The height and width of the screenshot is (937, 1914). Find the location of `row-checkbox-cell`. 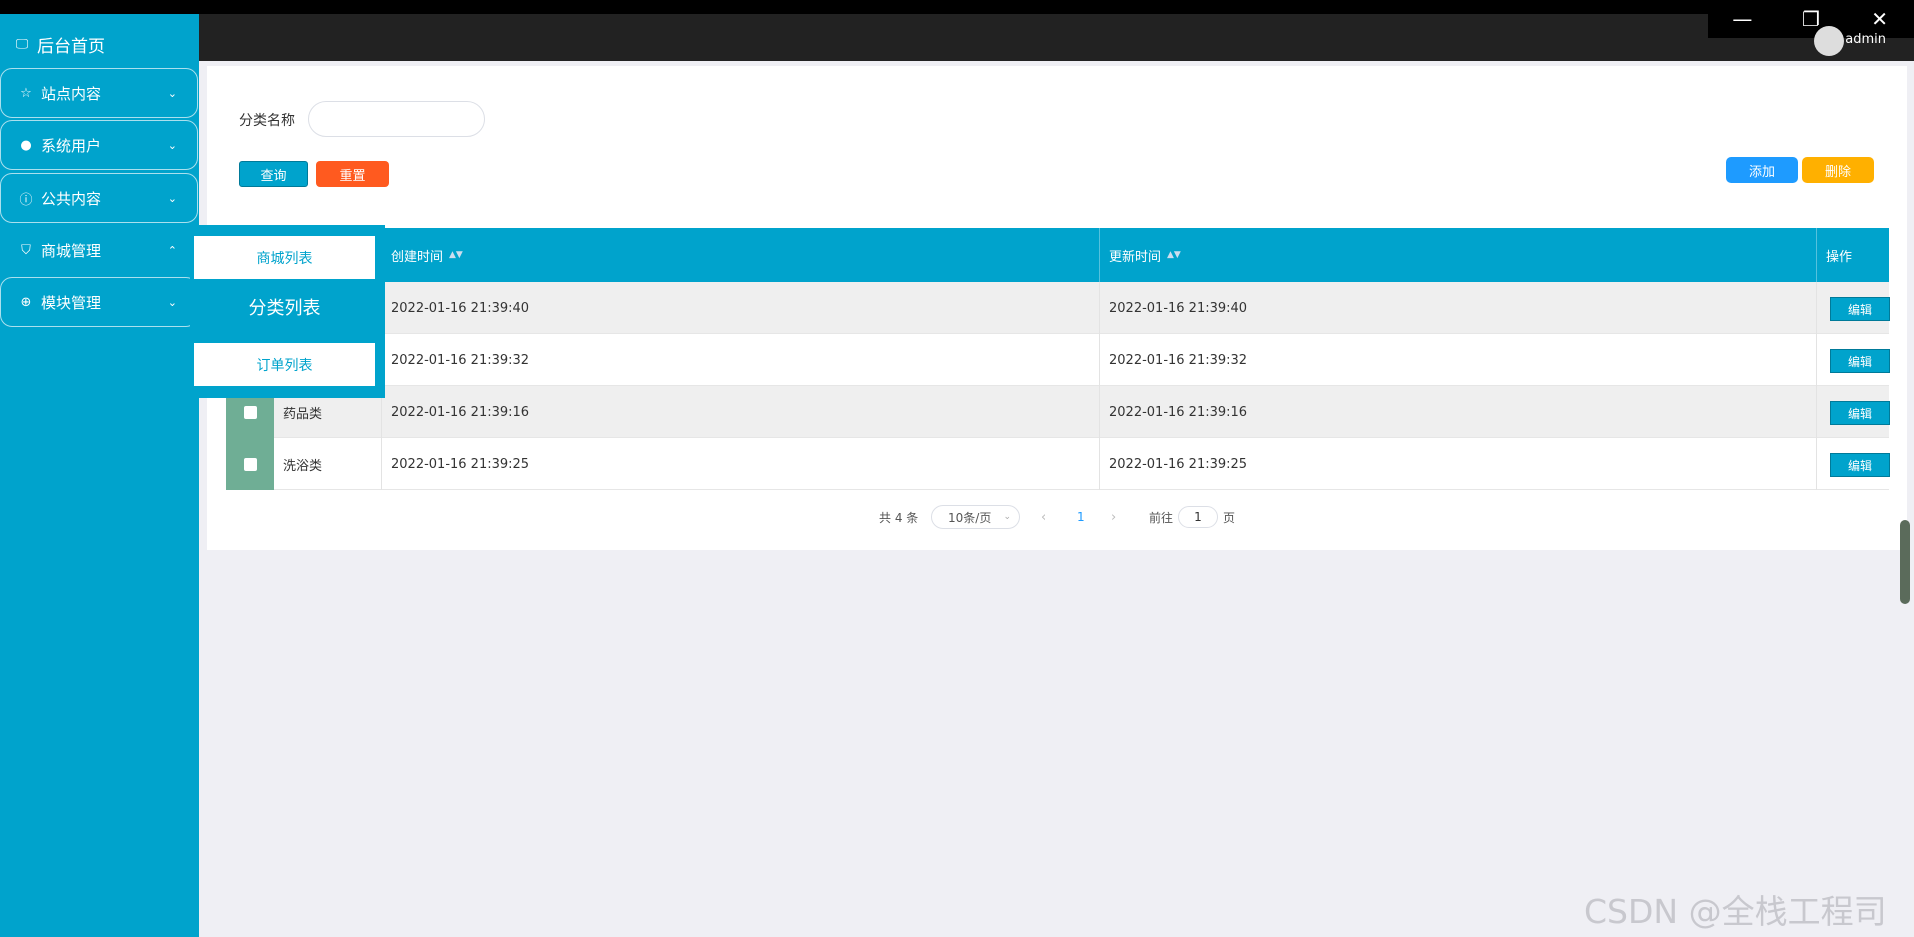

row-checkbox-cell is located at coordinates (250, 464).